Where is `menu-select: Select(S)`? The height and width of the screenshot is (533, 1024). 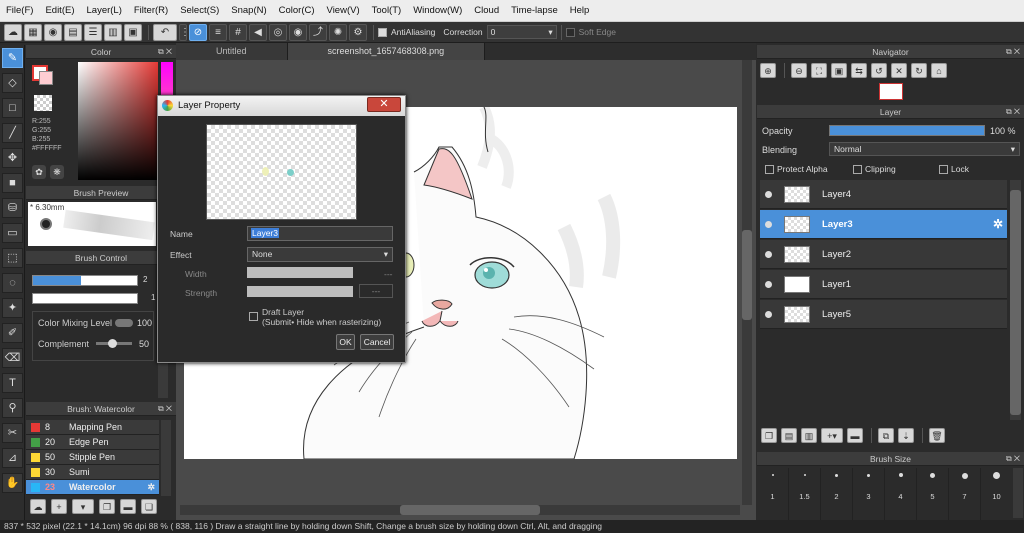 menu-select: Select(S) is located at coordinates (199, 11).